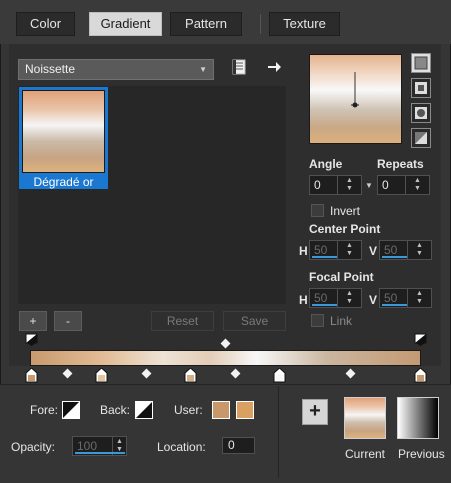  I want to click on center-h-spinbox: 50 ▲ ▼, so click(335, 250).